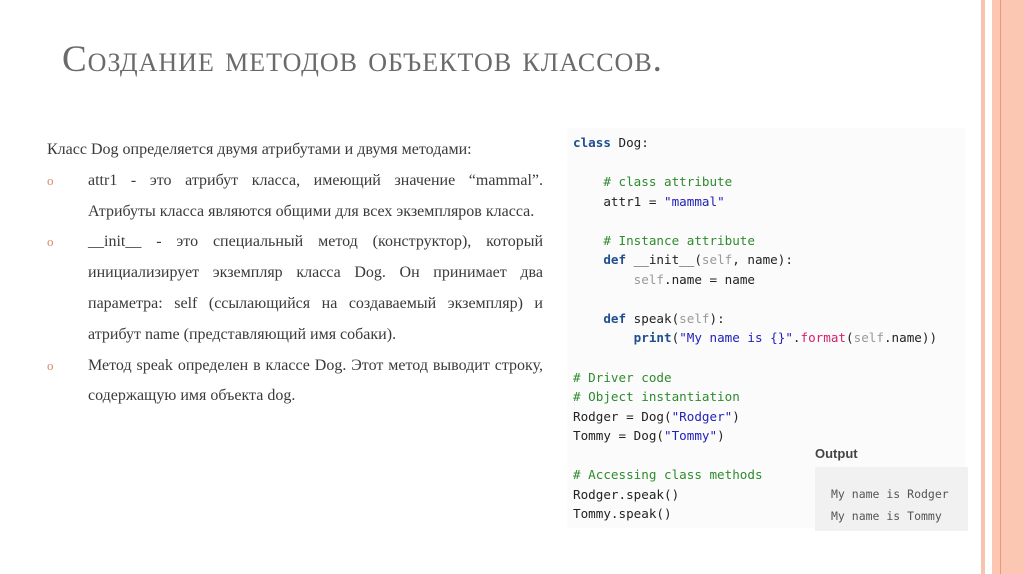 This screenshot has height=574, width=1024. What do you see at coordinates (668, 475) in the screenshot?
I see `code-token: # Accessing class methods` at bounding box center [668, 475].